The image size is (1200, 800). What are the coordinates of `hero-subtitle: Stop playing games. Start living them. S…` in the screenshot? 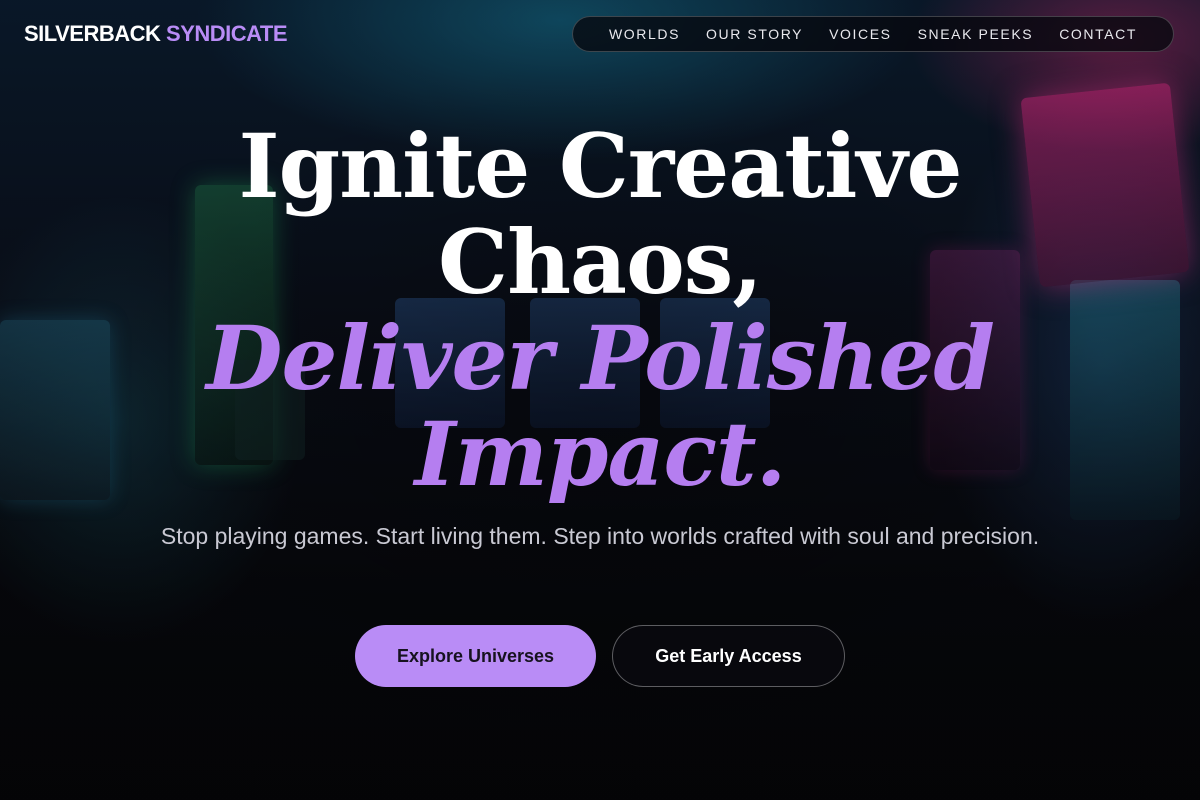 It's located at (600, 536).